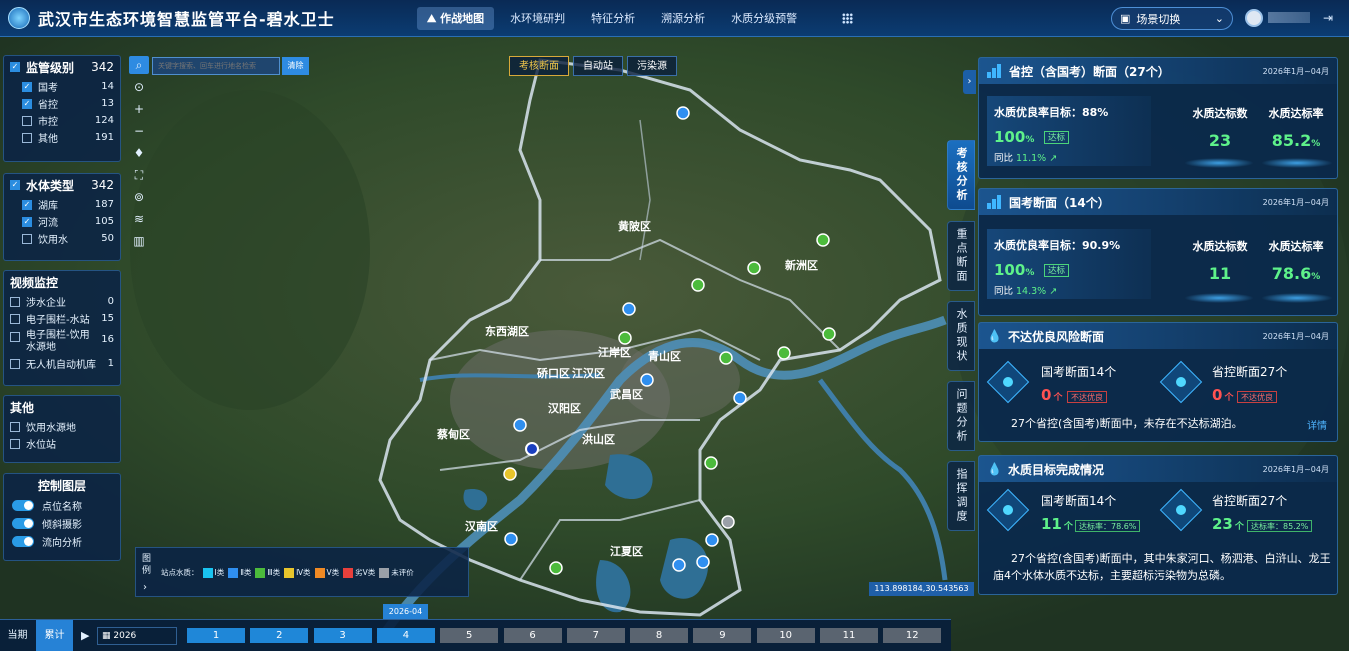 The height and width of the screenshot is (651, 1349). I want to click on filter-national: ✓ 国考 14, so click(62, 86).